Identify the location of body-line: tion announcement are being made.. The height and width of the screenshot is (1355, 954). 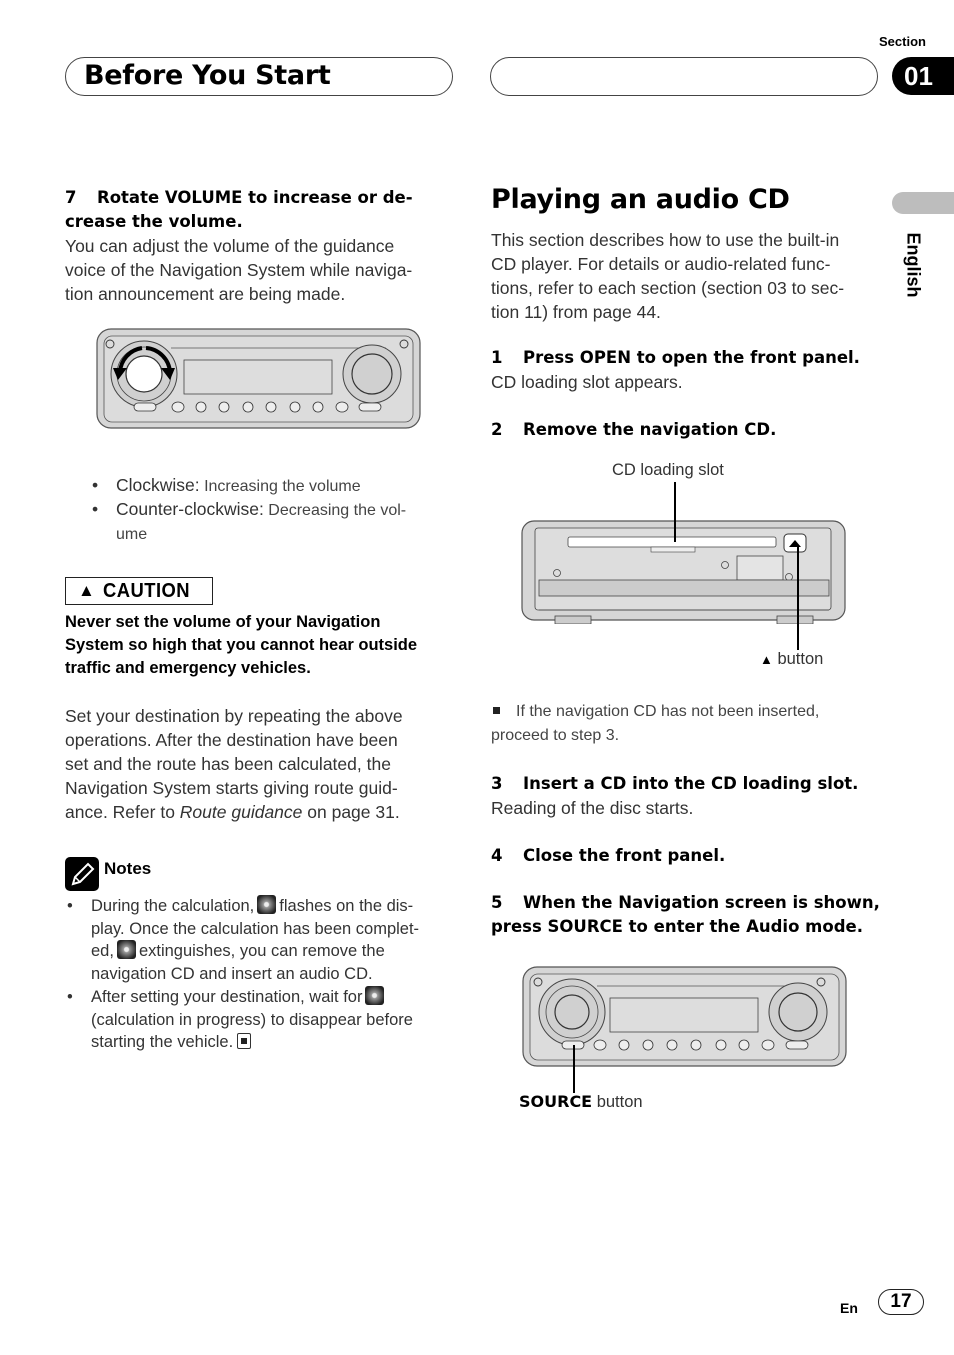
(205, 294).